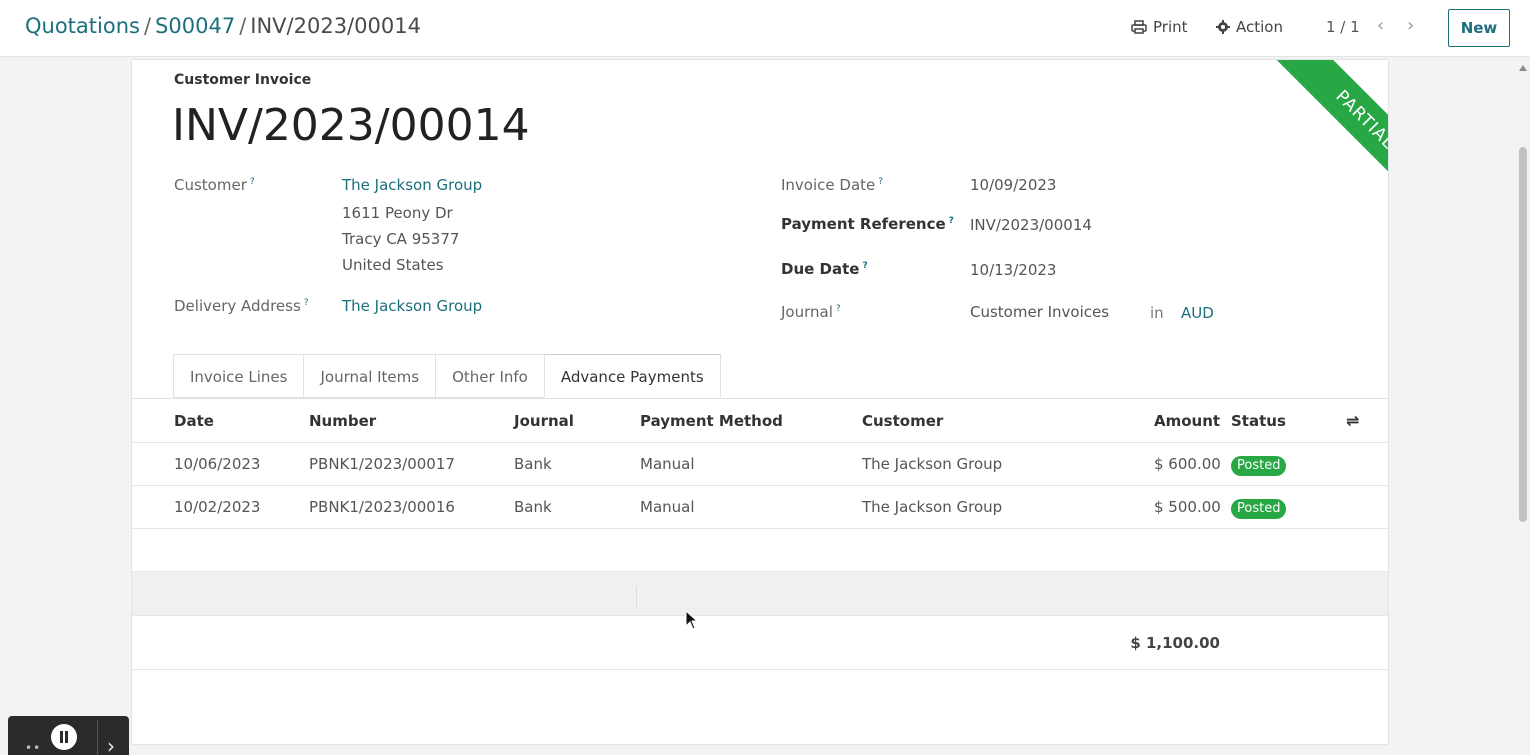  I want to click on column-header-journal: Journal, so click(544, 421).